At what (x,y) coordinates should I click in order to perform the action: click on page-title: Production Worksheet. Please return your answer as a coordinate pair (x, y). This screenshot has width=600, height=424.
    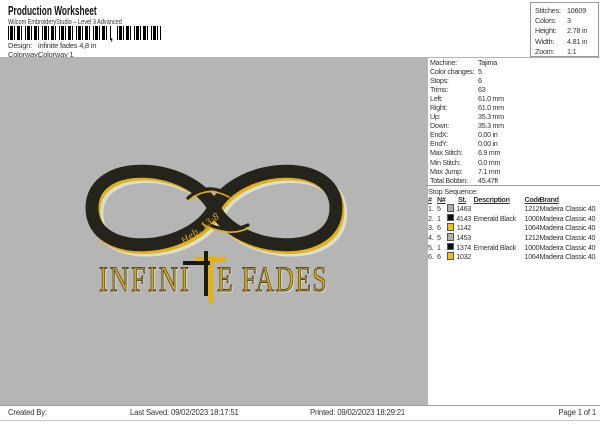
    Looking at the image, I should click on (52, 10).